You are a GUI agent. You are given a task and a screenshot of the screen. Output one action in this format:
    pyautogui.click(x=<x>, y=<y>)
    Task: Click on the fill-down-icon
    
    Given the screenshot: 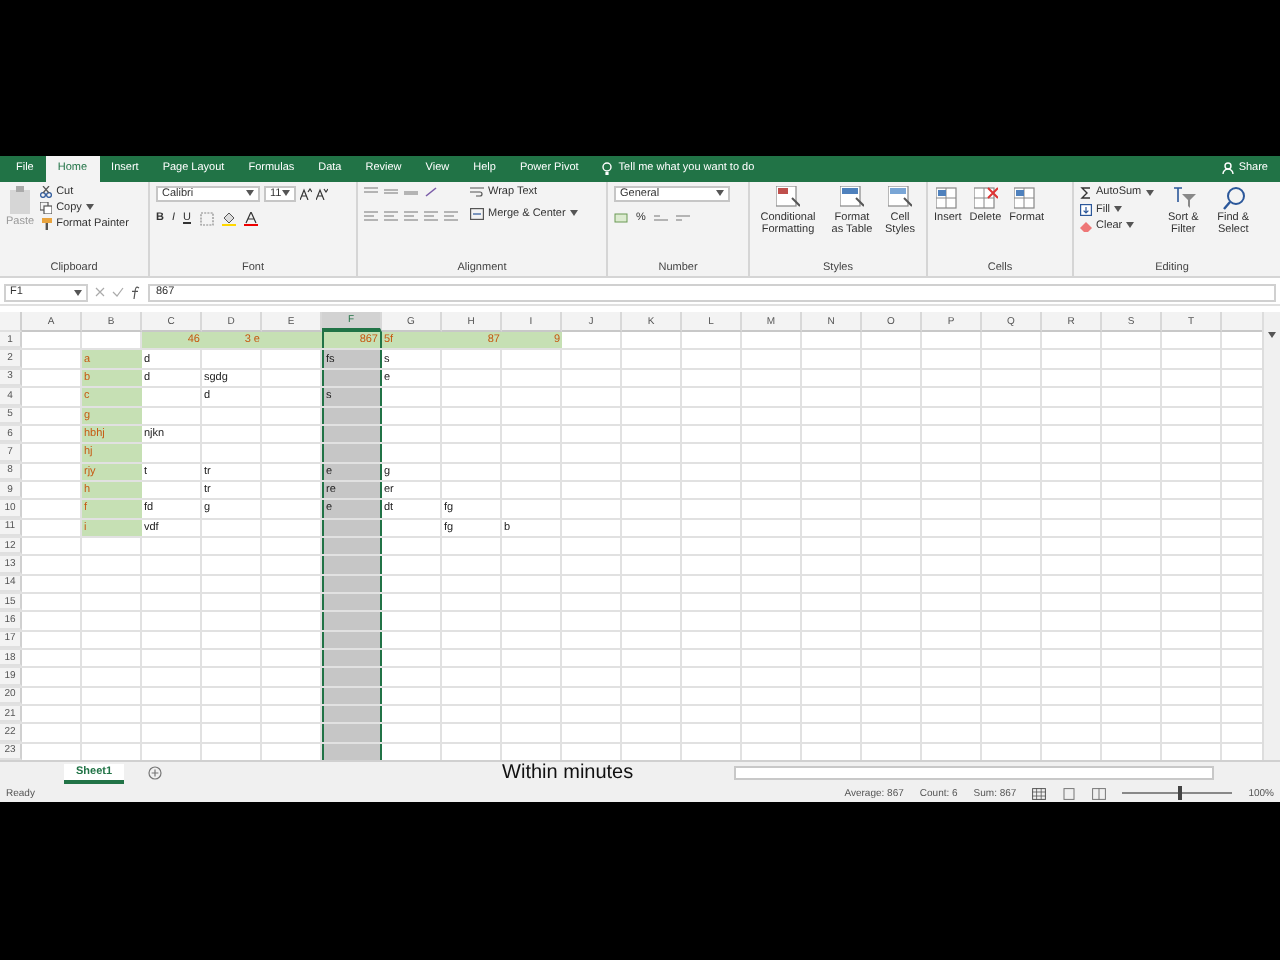 What is the action you would take?
    pyautogui.click(x=1086, y=209)
    